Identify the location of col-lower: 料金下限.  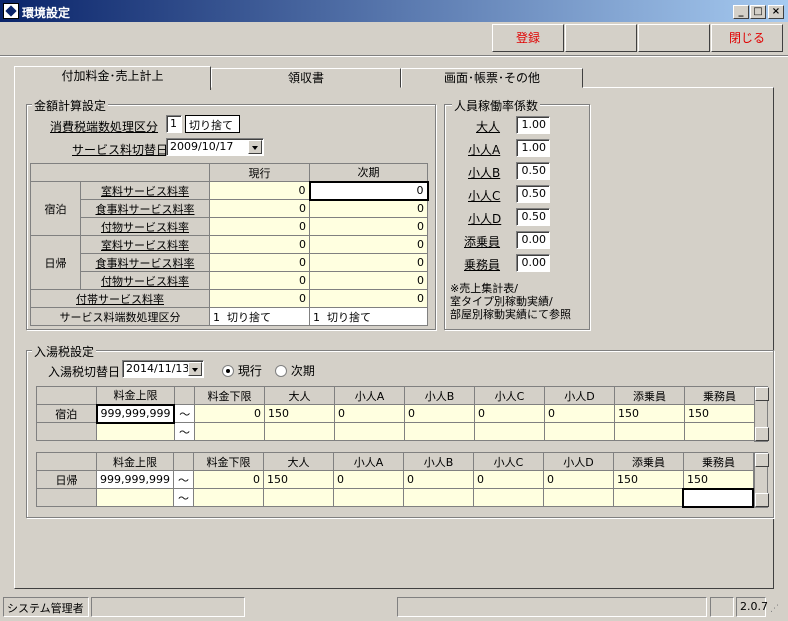
(228, 461).